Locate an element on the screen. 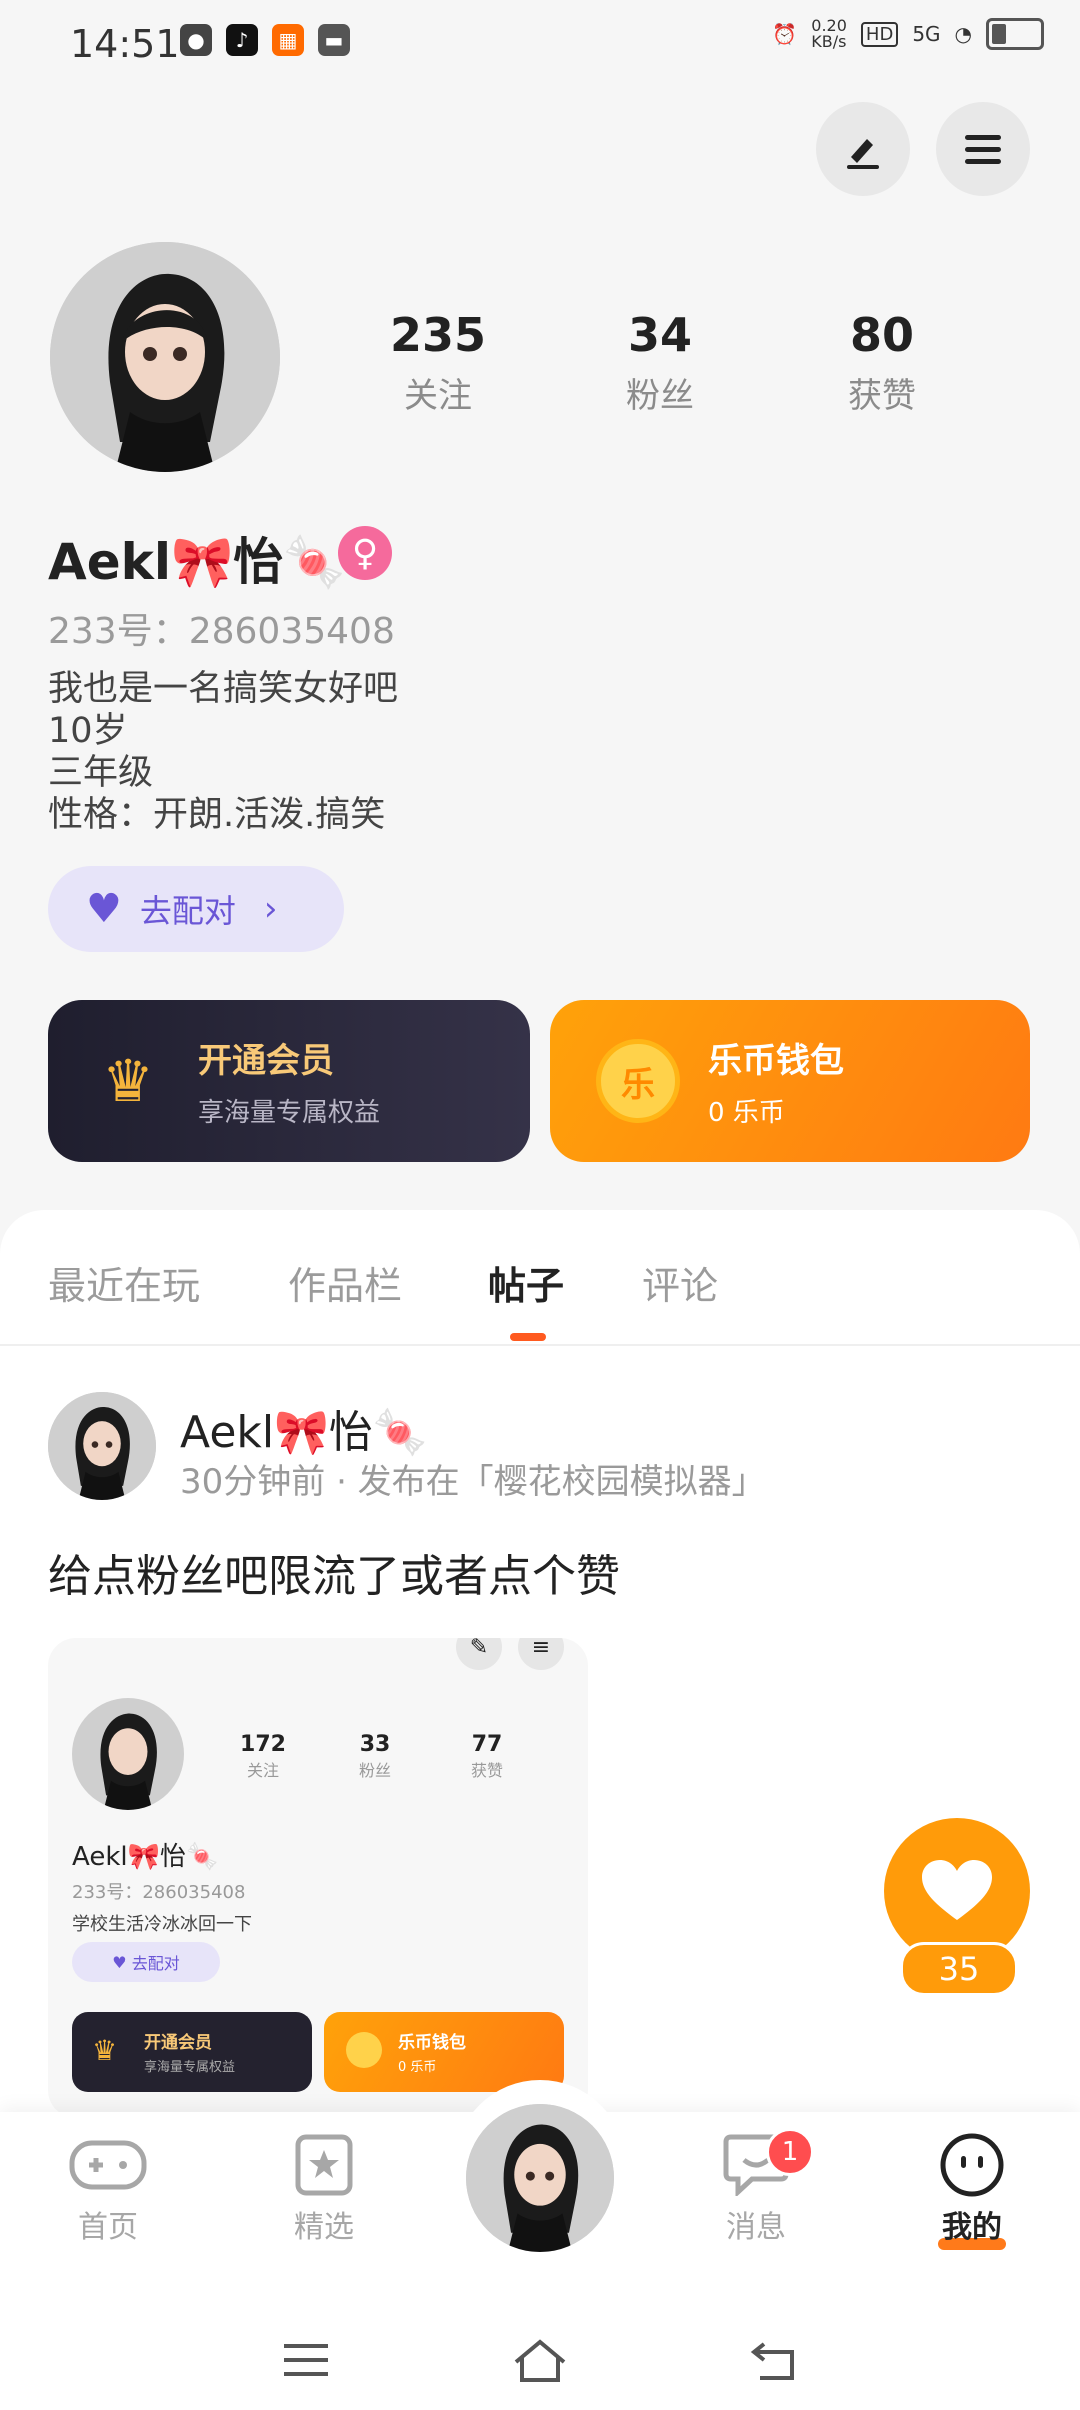 The image size is (1080, 2410). menu-icon: ≡ is located at coordinates (541, 1654).